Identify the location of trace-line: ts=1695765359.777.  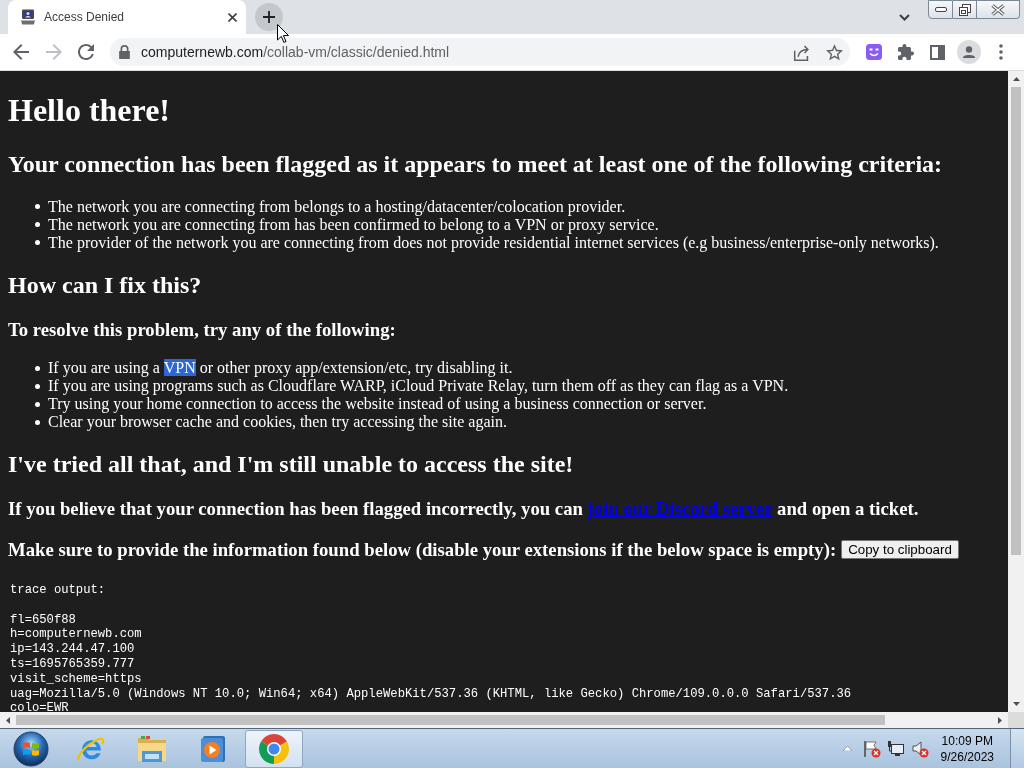
(72, 664).